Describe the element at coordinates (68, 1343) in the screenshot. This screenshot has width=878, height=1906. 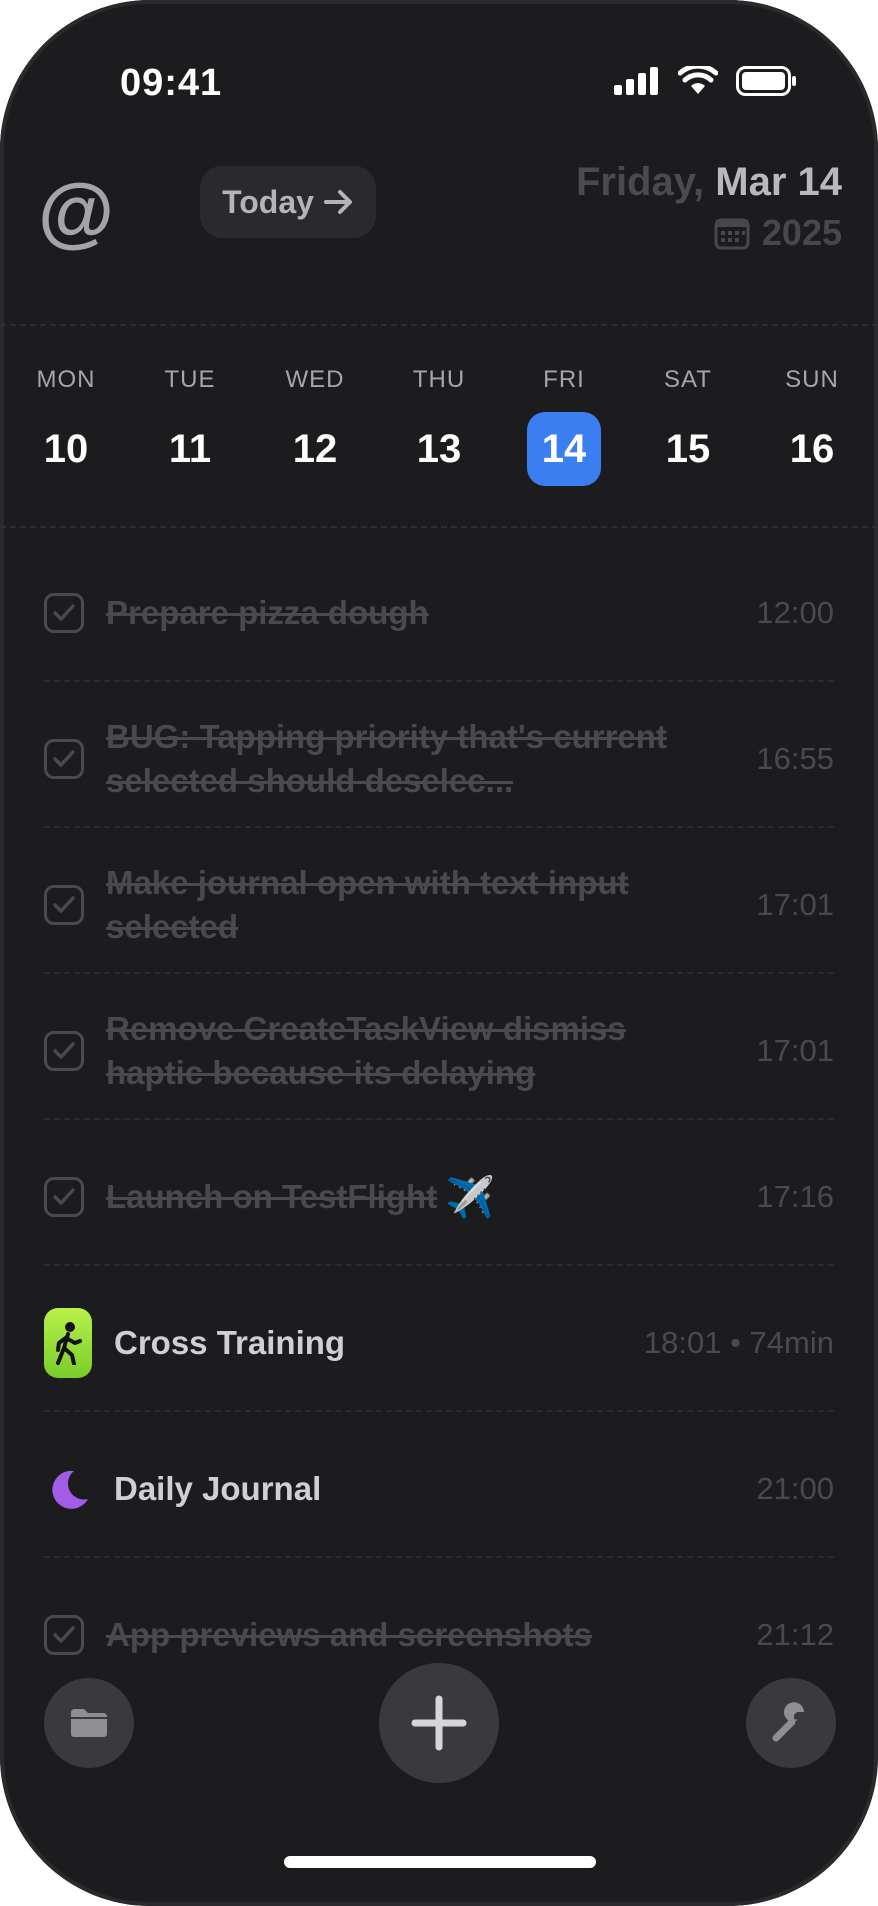
I see `walking-icon` at that location.